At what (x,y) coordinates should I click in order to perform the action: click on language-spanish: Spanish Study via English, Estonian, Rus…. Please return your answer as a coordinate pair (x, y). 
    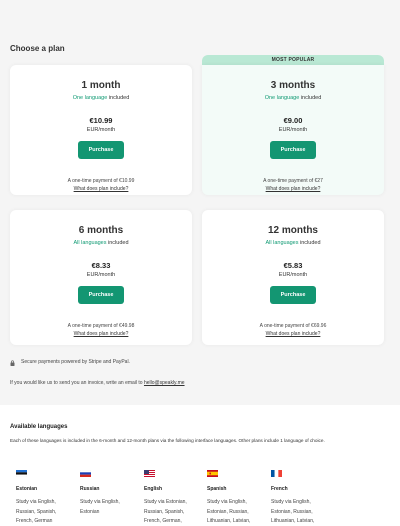
    Looking at the image, I should click on (235, 498).